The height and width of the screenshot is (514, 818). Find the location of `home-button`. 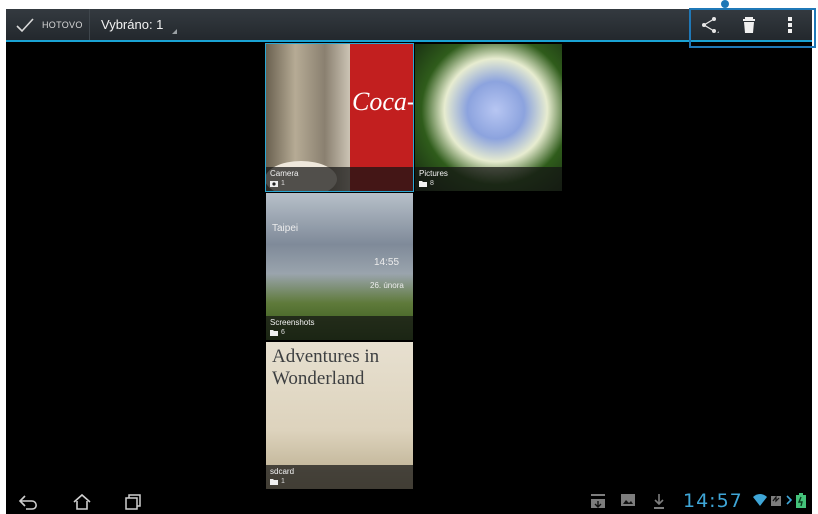

home-button is located at coordinates (82, 501).